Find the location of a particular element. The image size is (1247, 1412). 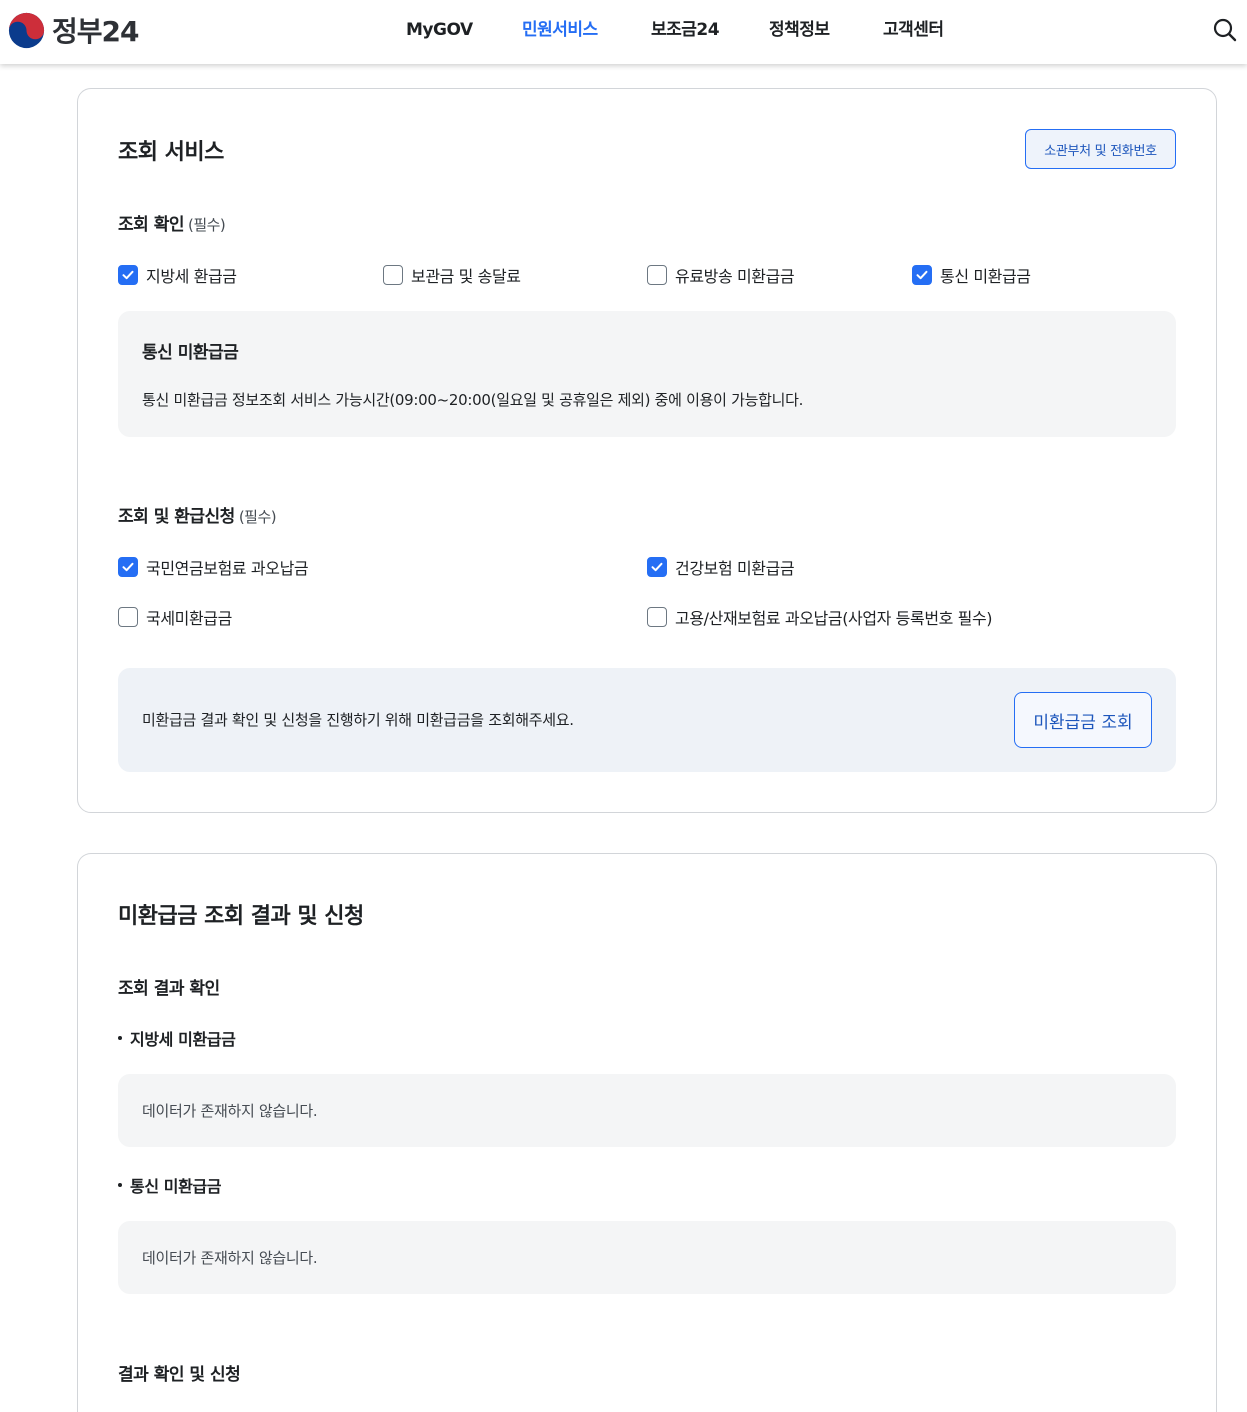

checkbox-paid-broadcast-refund: 유료방송 미환급금 is located at coordinates (721, 275).